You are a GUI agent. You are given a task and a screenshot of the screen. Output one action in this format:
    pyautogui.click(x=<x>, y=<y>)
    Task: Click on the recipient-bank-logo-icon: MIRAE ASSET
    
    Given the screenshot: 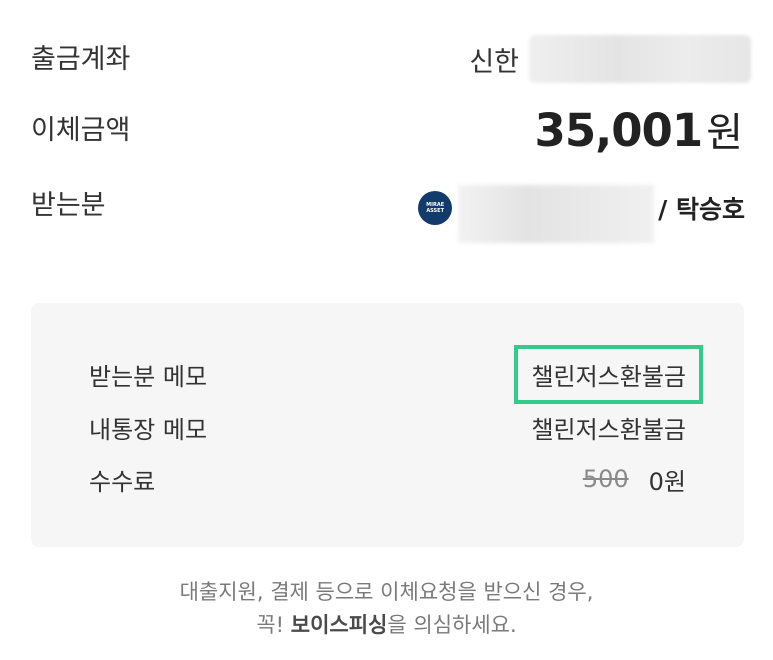 What is the action you would take?
    pyautogui.click(x=435, y=208)
    